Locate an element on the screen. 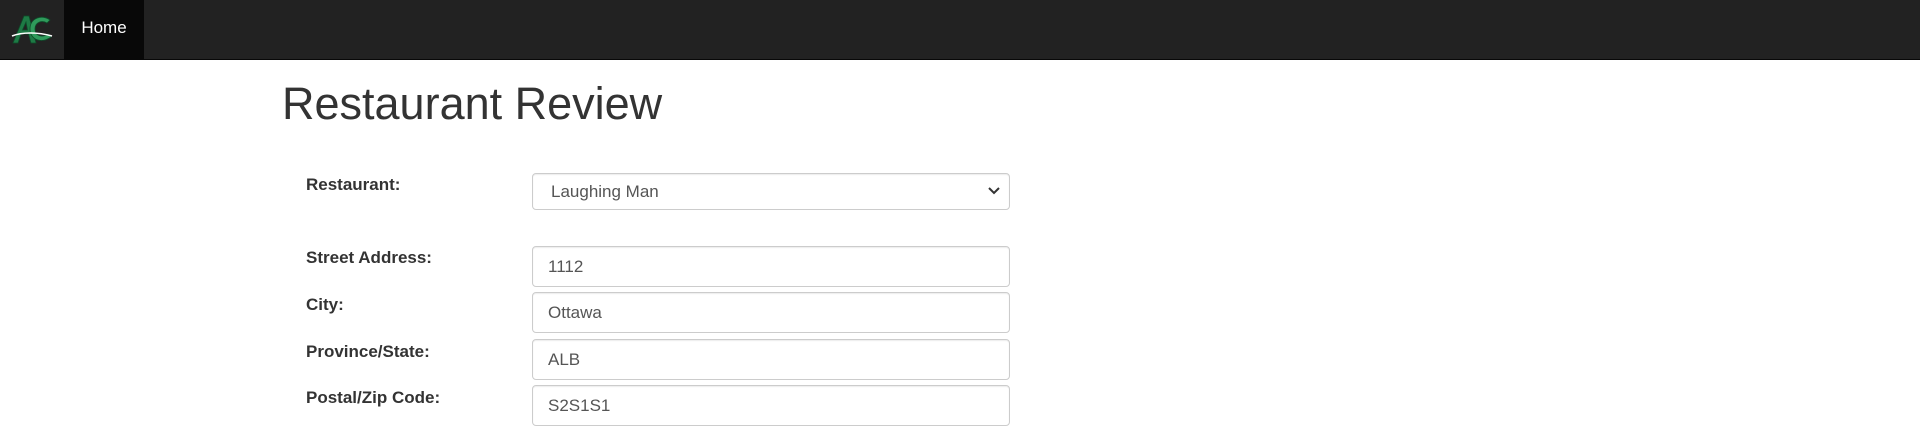 This screenshot has width=1920, height=431. restaurant-select: Laughing Man is located at coordinates (771, 191).